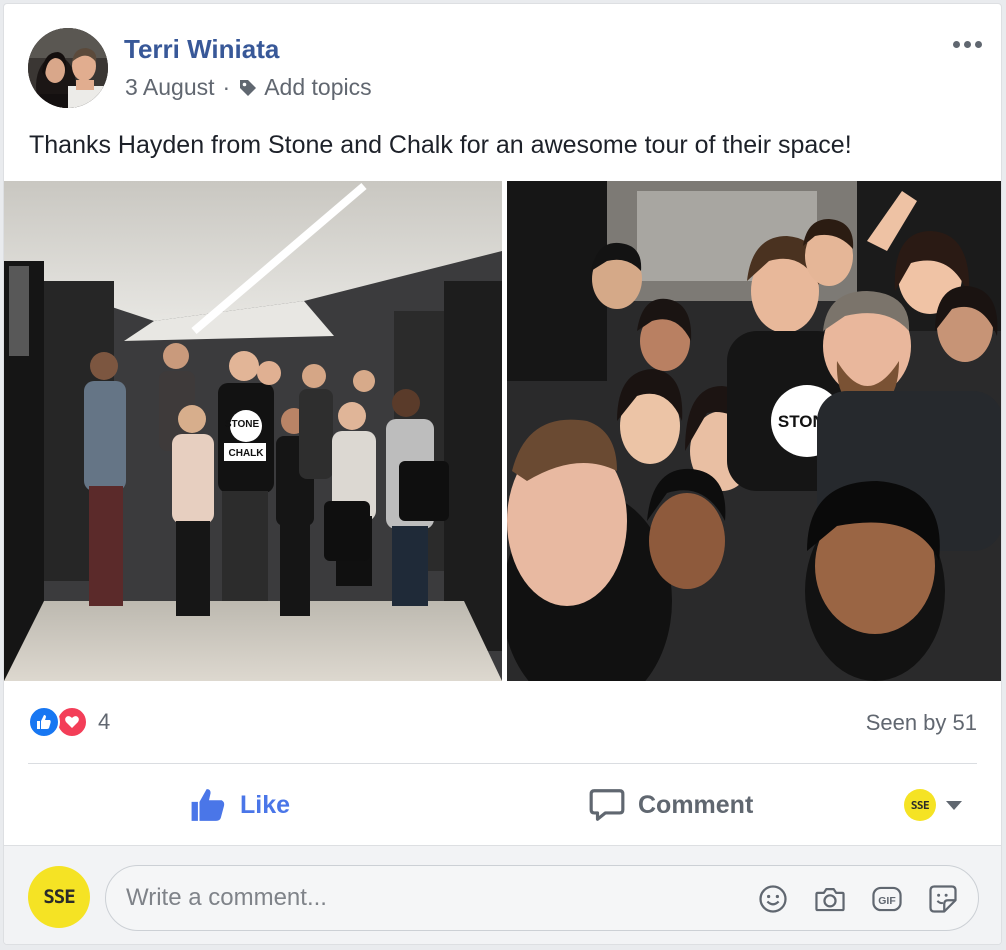  Describe the element at coordinates (773, 899) in the screenshot. I see `emoji-icon` at that location.